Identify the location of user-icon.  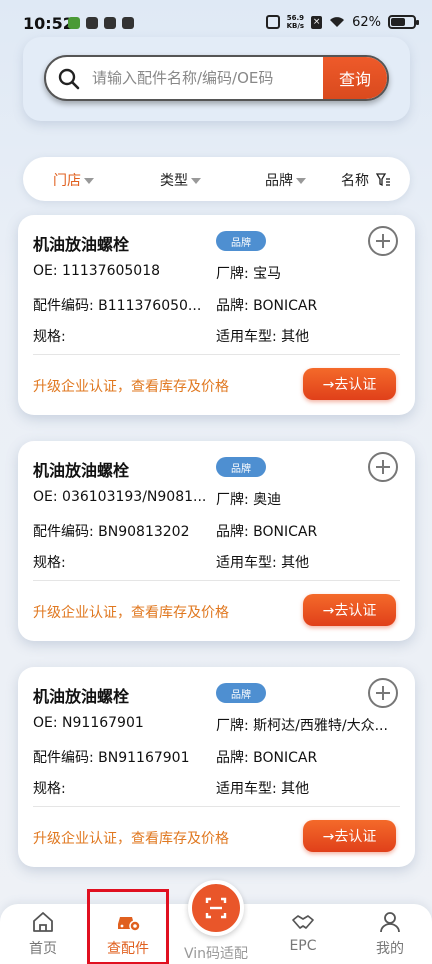
(390, 922).